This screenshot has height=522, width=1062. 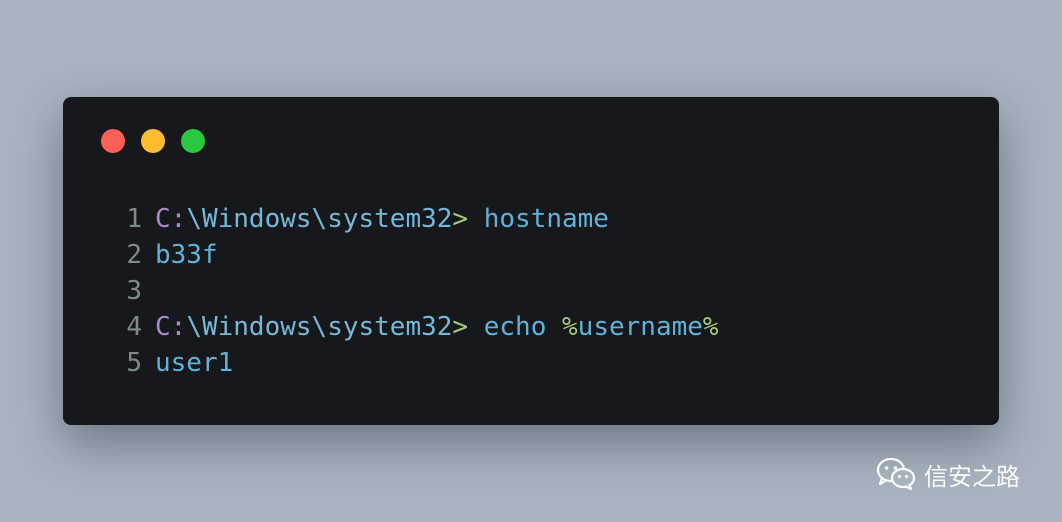 I want to click on line-number: 4, so click(x=134, y=327).